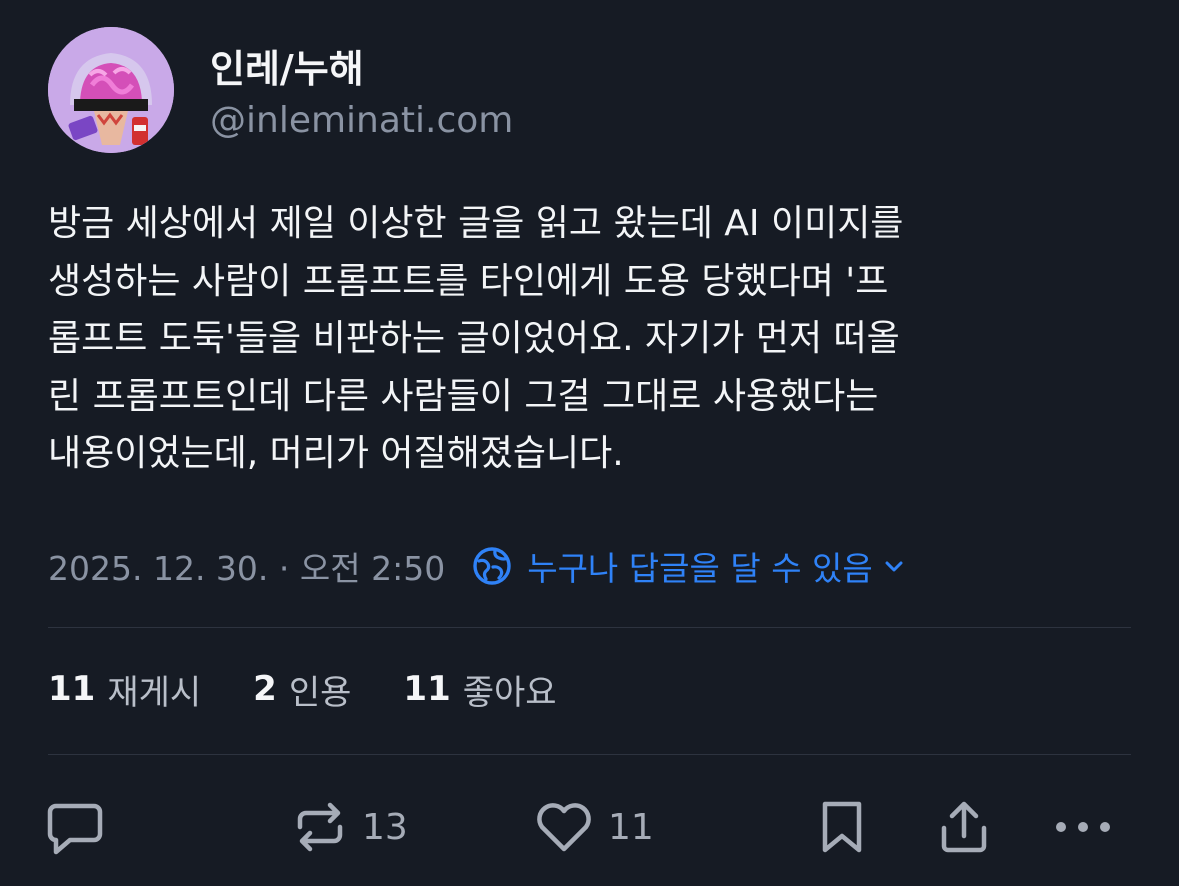 This screenshot has height=886, width=1179. Describe the element at coordinates (564, 827) in the screenshot. I see `heart-icon` at that location.